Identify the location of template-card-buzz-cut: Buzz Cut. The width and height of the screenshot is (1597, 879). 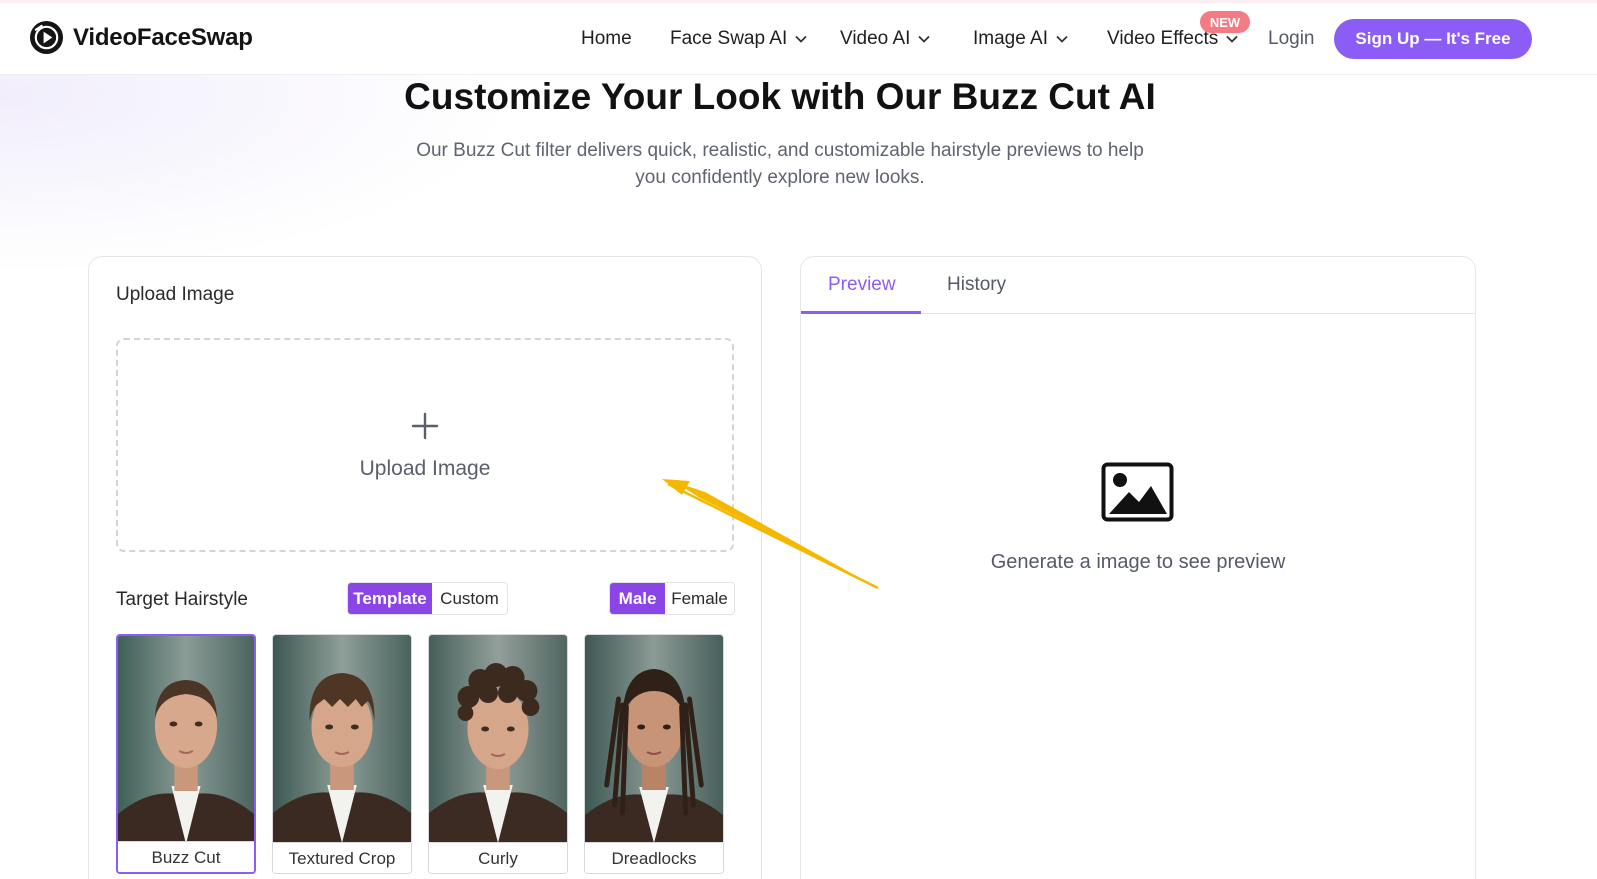
(186, 754).